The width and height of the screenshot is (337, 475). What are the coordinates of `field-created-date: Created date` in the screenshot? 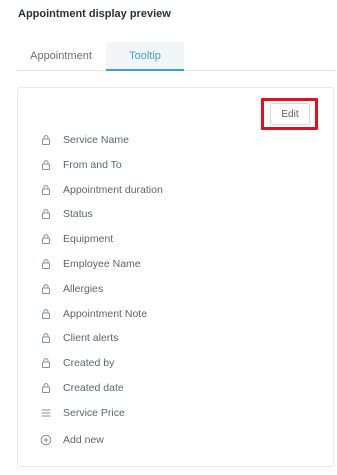 It's located at (180, 390).